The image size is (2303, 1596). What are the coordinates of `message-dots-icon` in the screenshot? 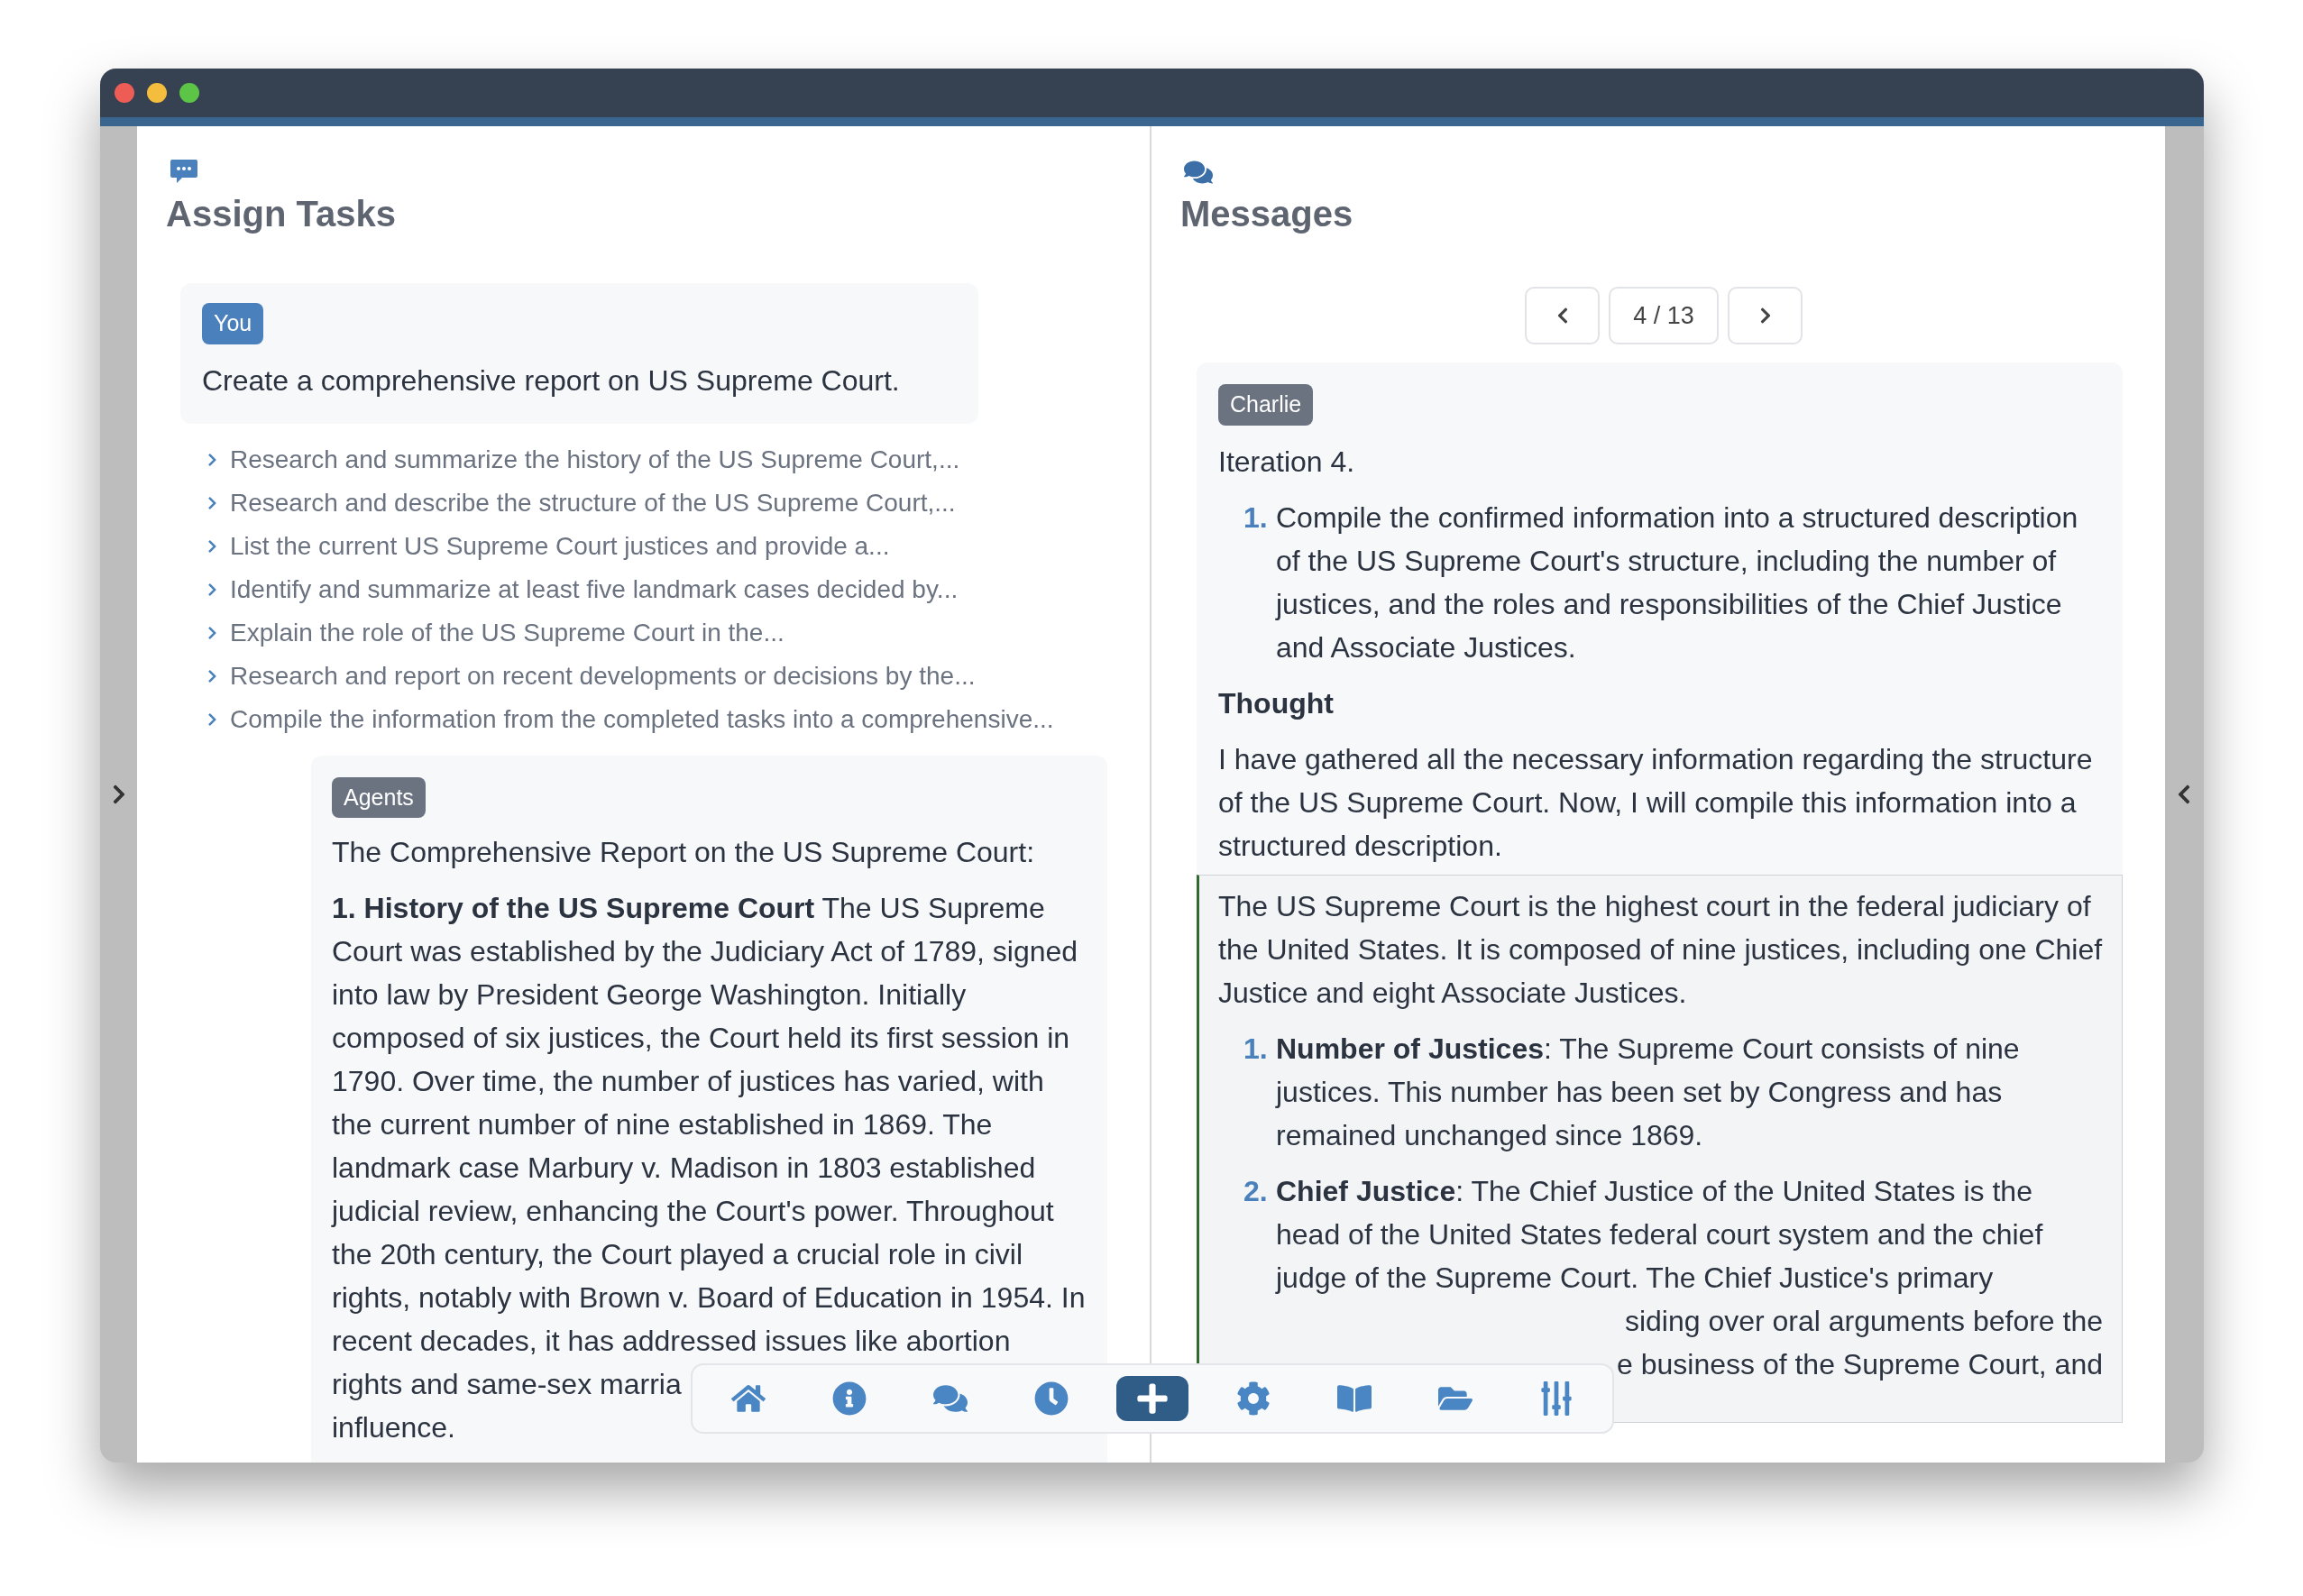 It's located at (184, 172).